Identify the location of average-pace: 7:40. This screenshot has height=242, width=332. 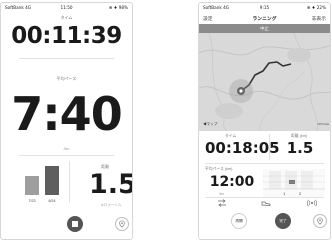
(66, 114).